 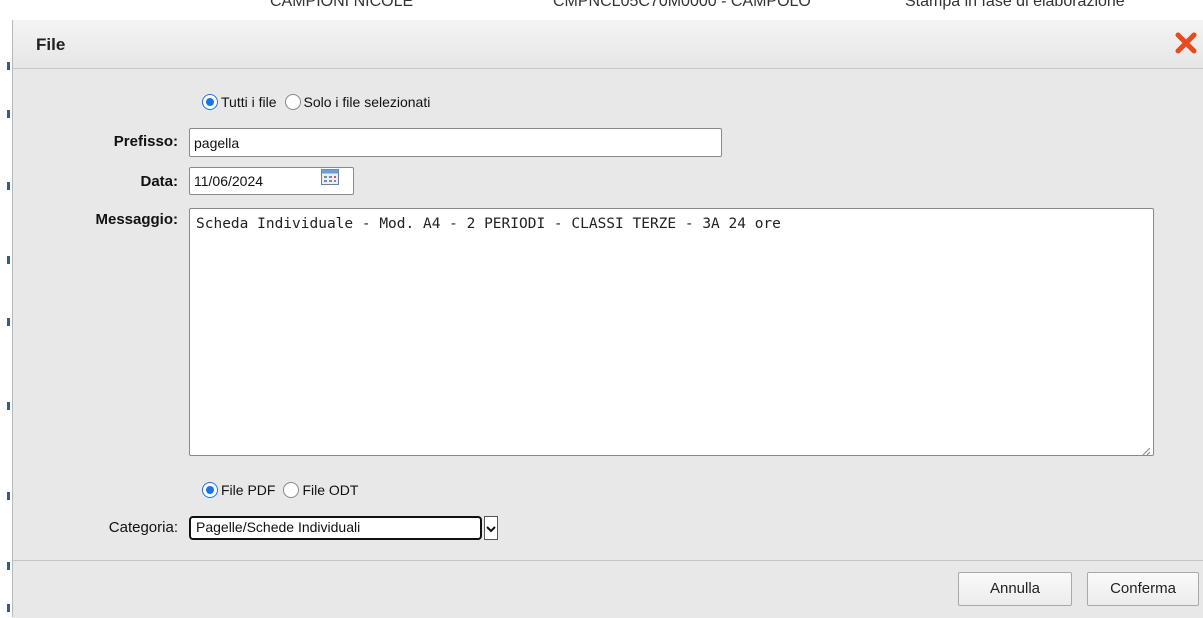 What do you see at coordinates (1143, 589) in the screenshot?
I see `confirm-button: Conferma` at bounding box center [1143, 589].